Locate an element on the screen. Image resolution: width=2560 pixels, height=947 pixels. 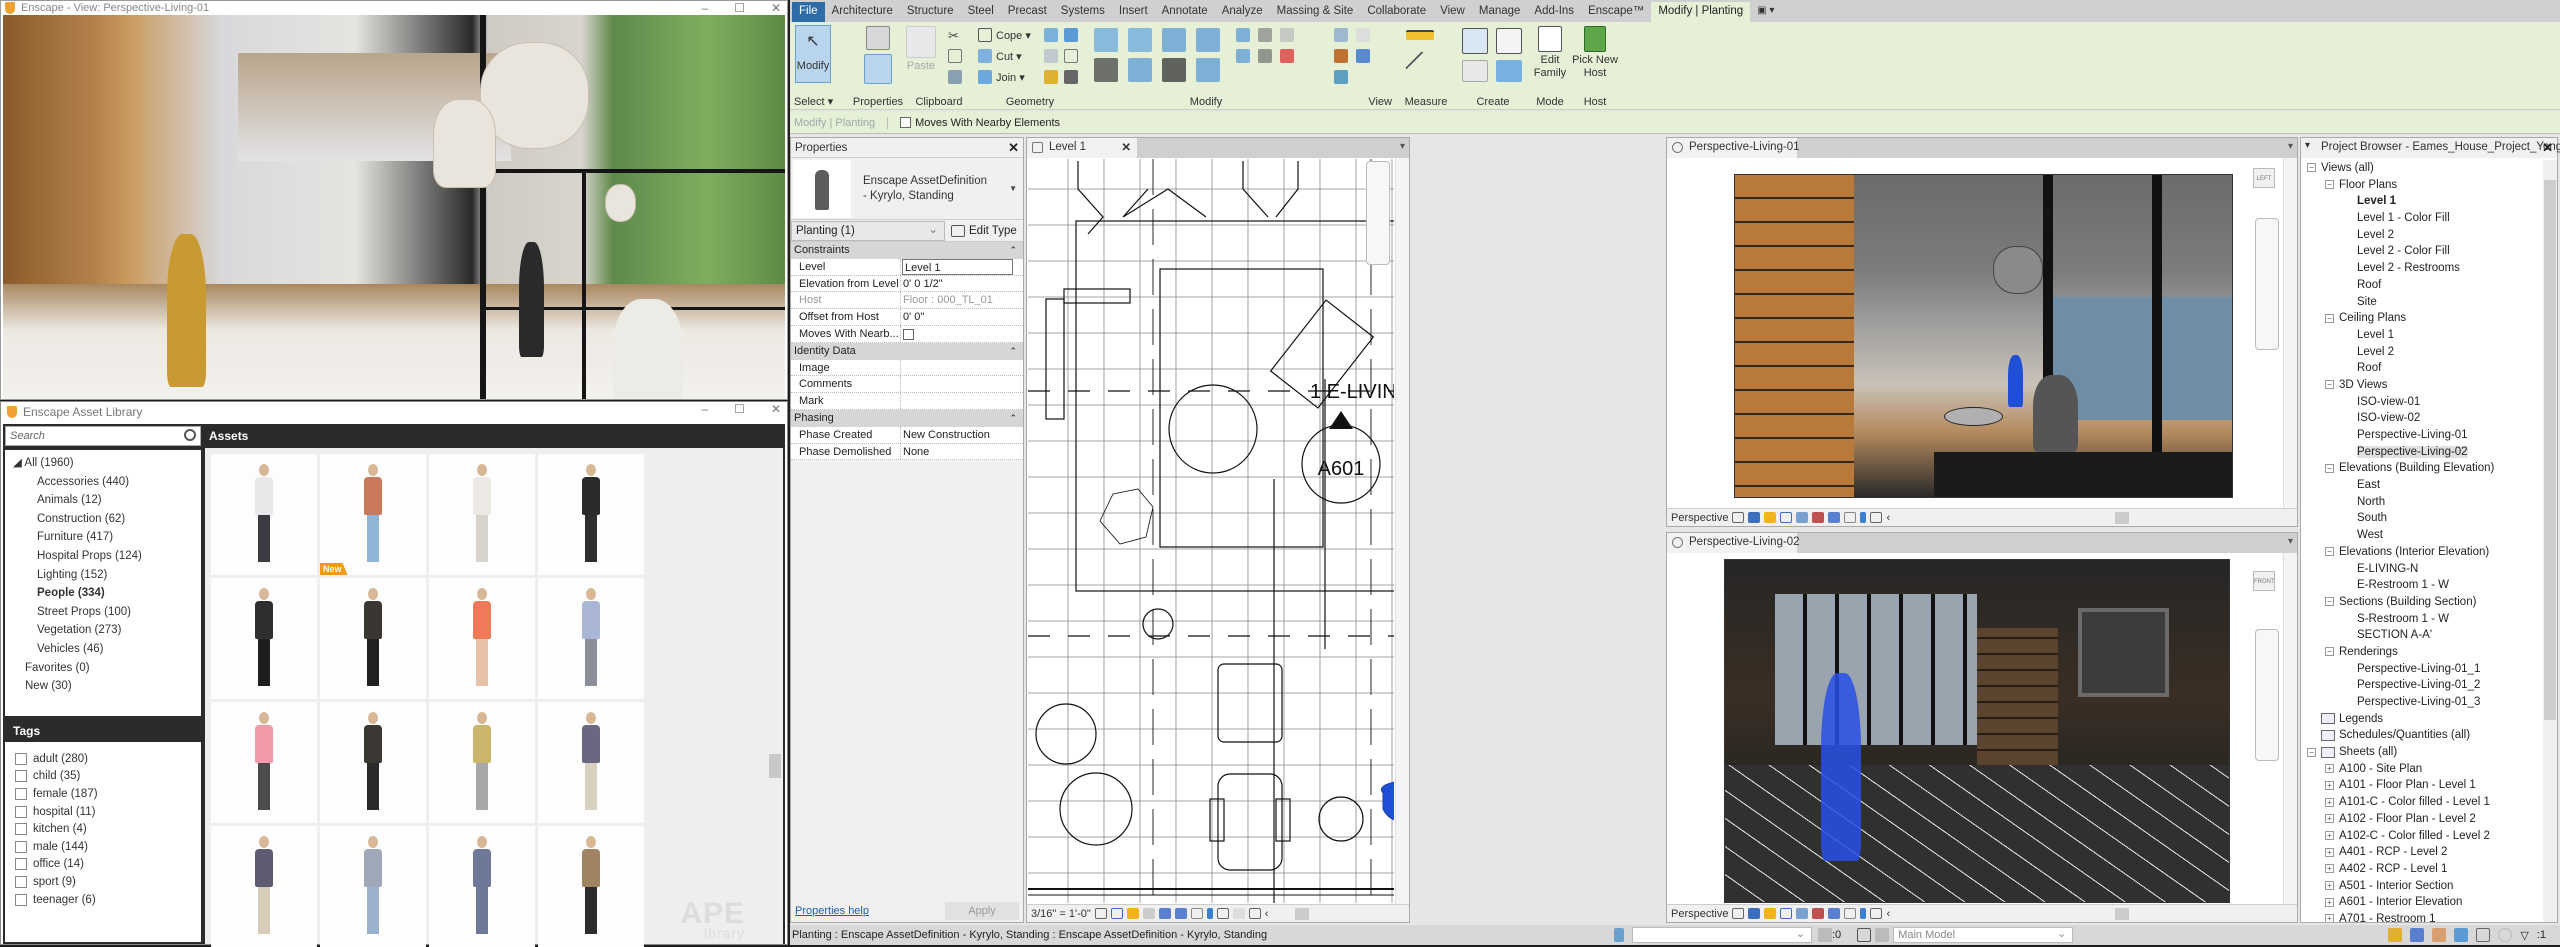
category-item: Street Props (100) is located at coordinates (103, 612).